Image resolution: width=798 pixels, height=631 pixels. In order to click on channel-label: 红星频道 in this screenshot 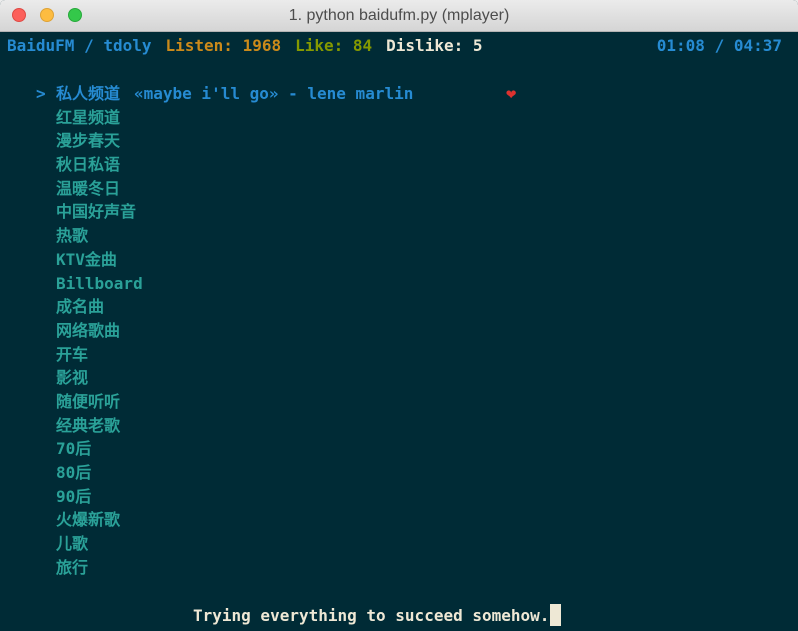, I will do `click(88, 117)`.